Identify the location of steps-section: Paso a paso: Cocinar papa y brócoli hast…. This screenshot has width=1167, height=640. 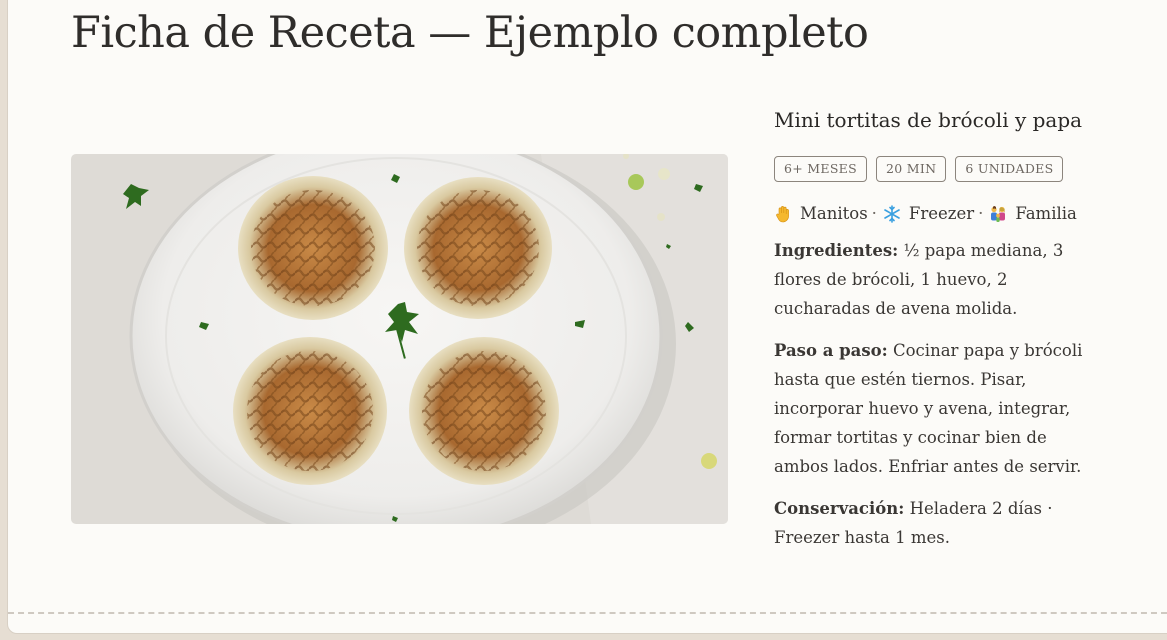
(939, 408).